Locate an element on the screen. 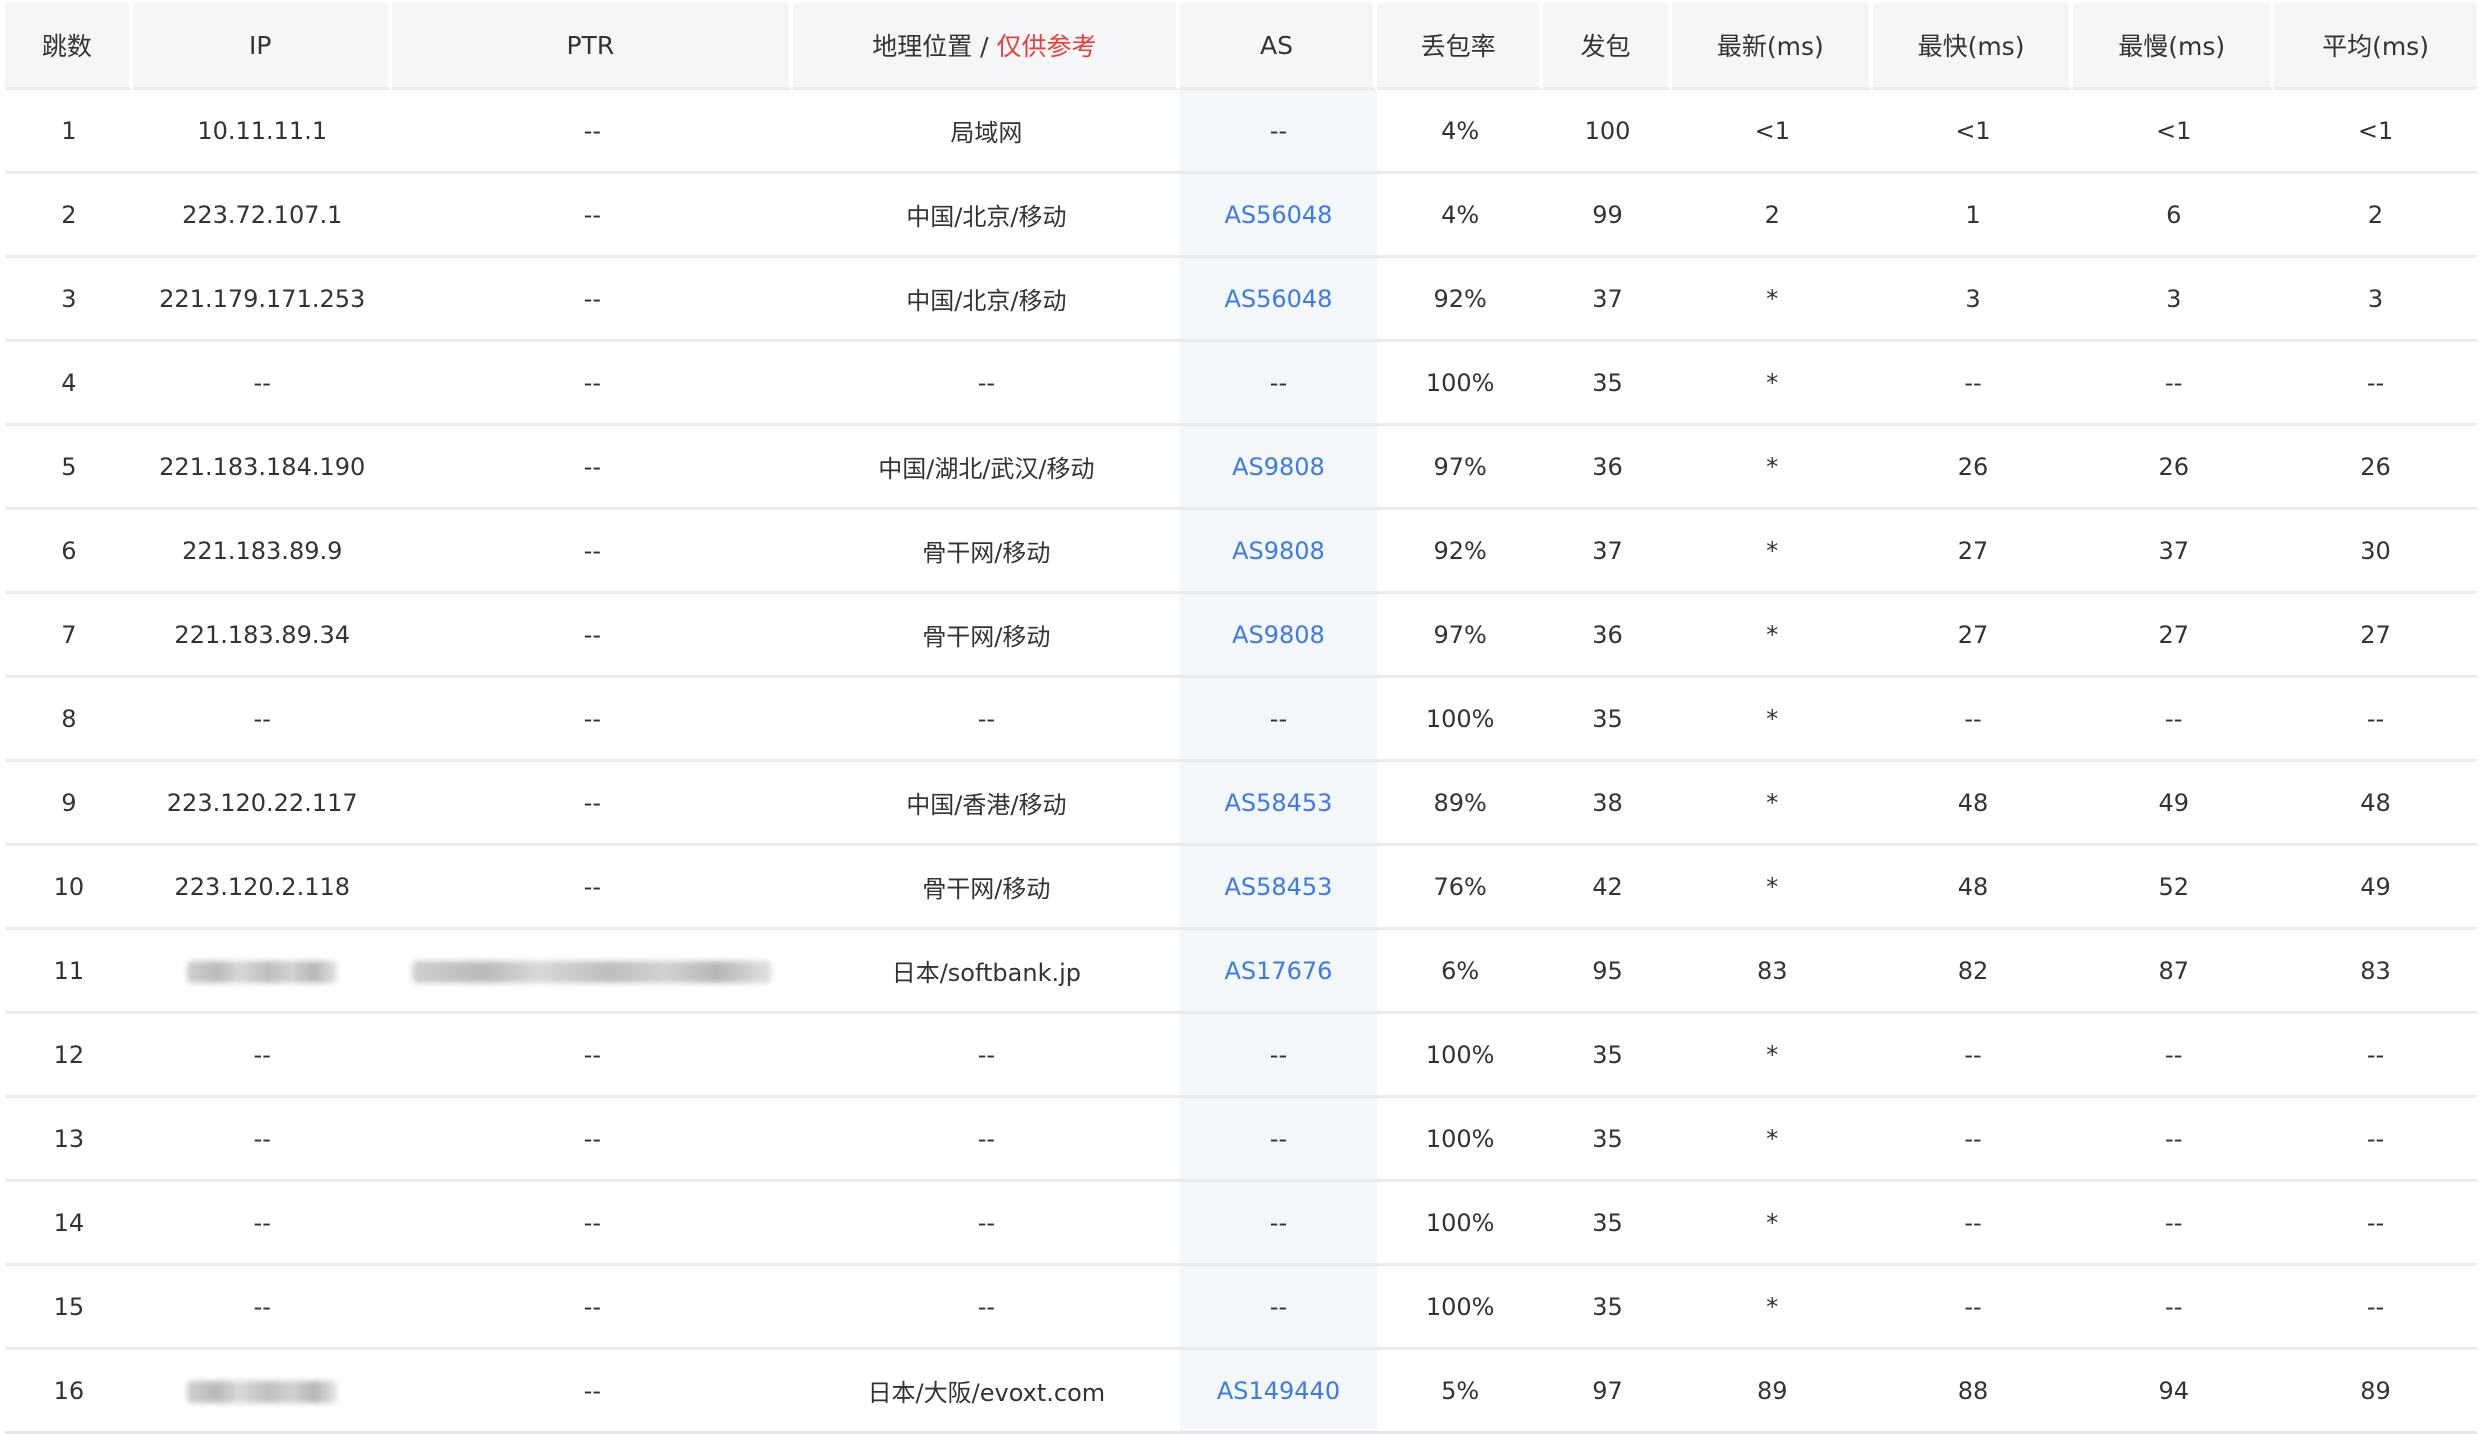  cell-last: <1 is located at coordinates (1772, 132).